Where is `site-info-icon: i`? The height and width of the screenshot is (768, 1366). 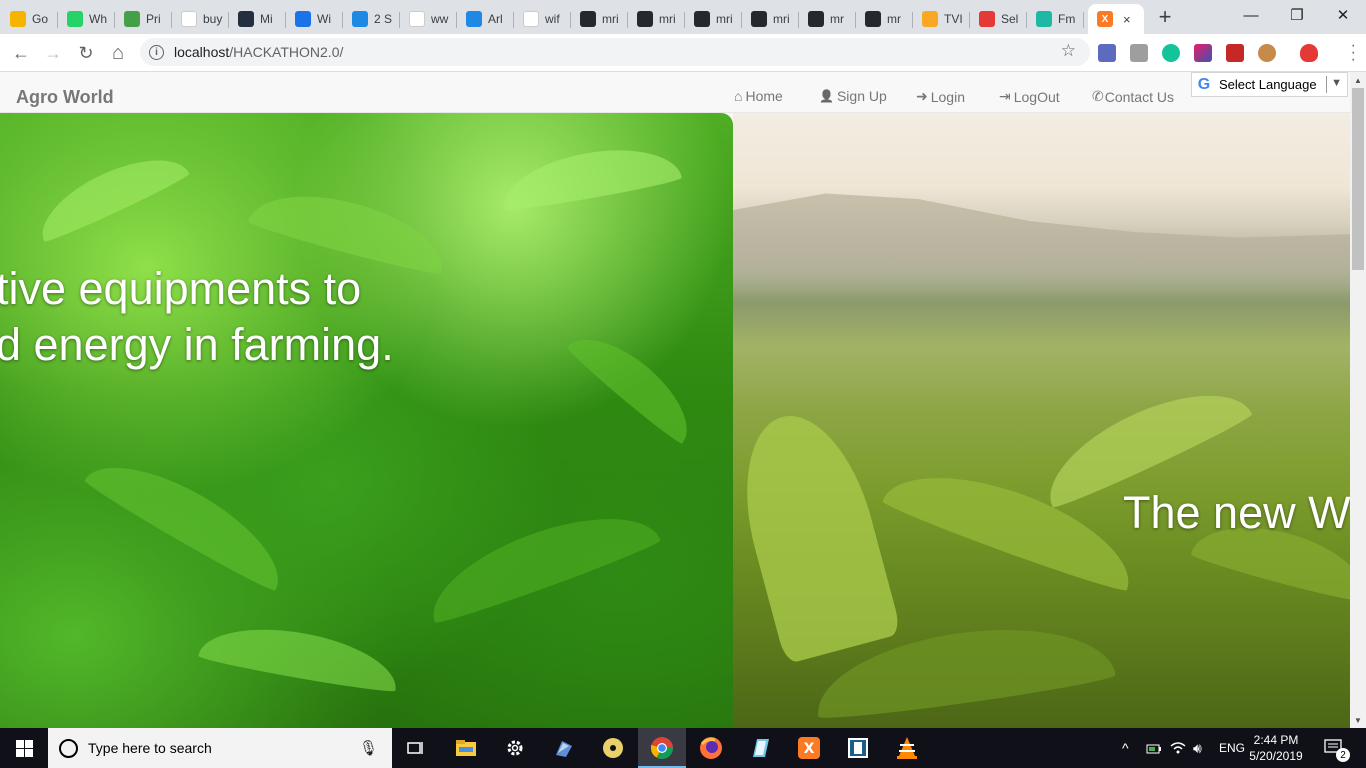
site-info-icon: i is located at coordinates (156, 52).